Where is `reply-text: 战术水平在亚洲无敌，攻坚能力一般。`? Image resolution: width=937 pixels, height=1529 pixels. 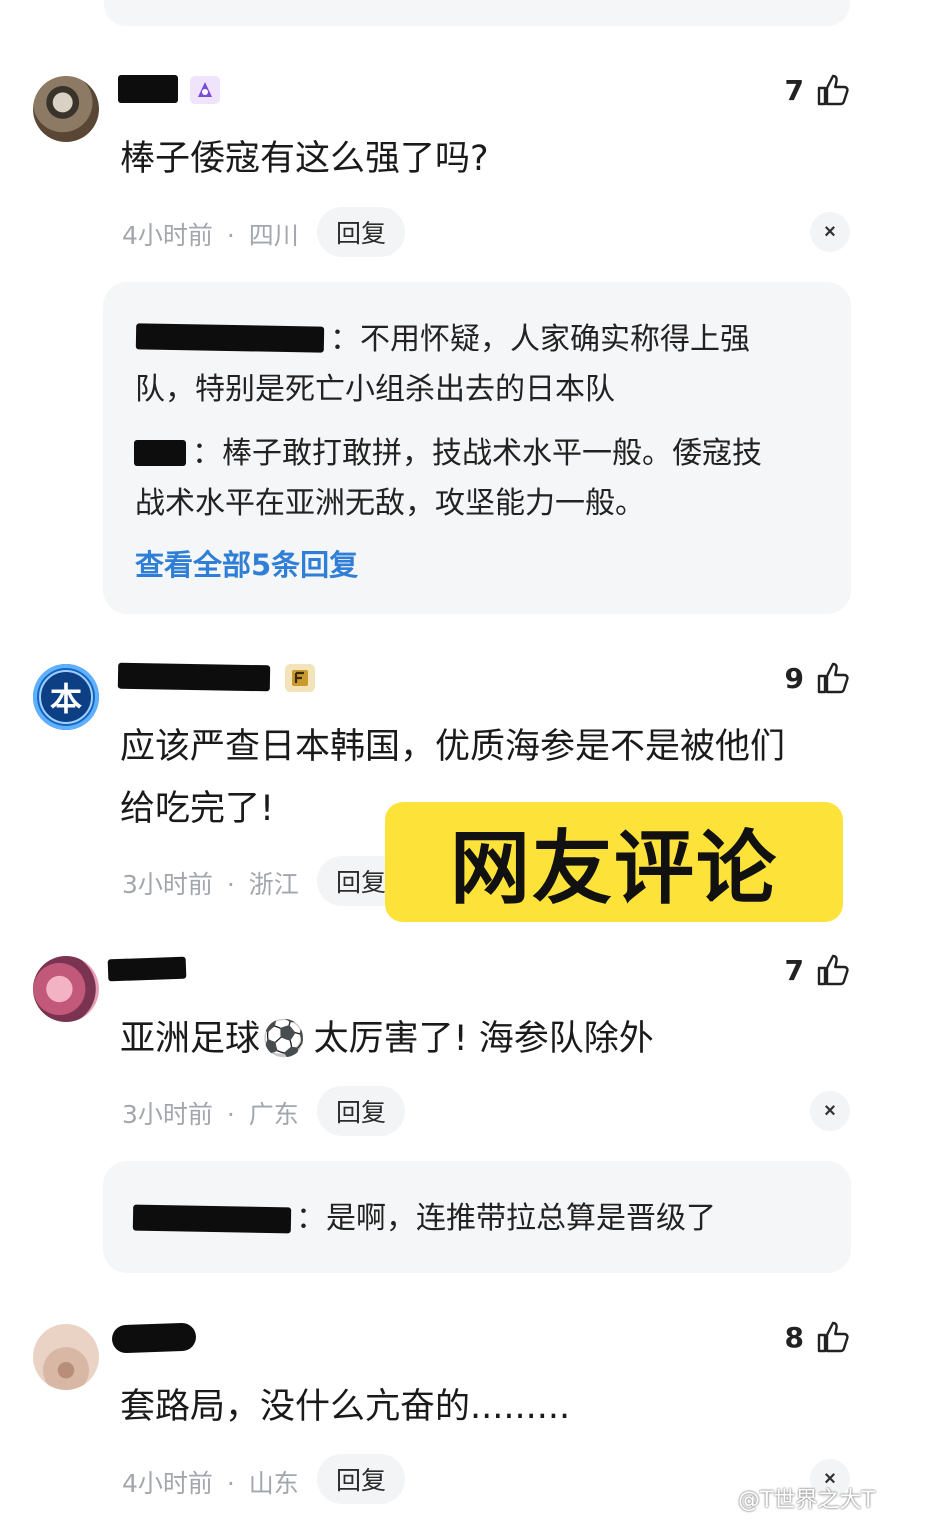 reply-text: 战术水平在亚洲无敌，攻坚能力一般。 is located at coordinates (390, 503).